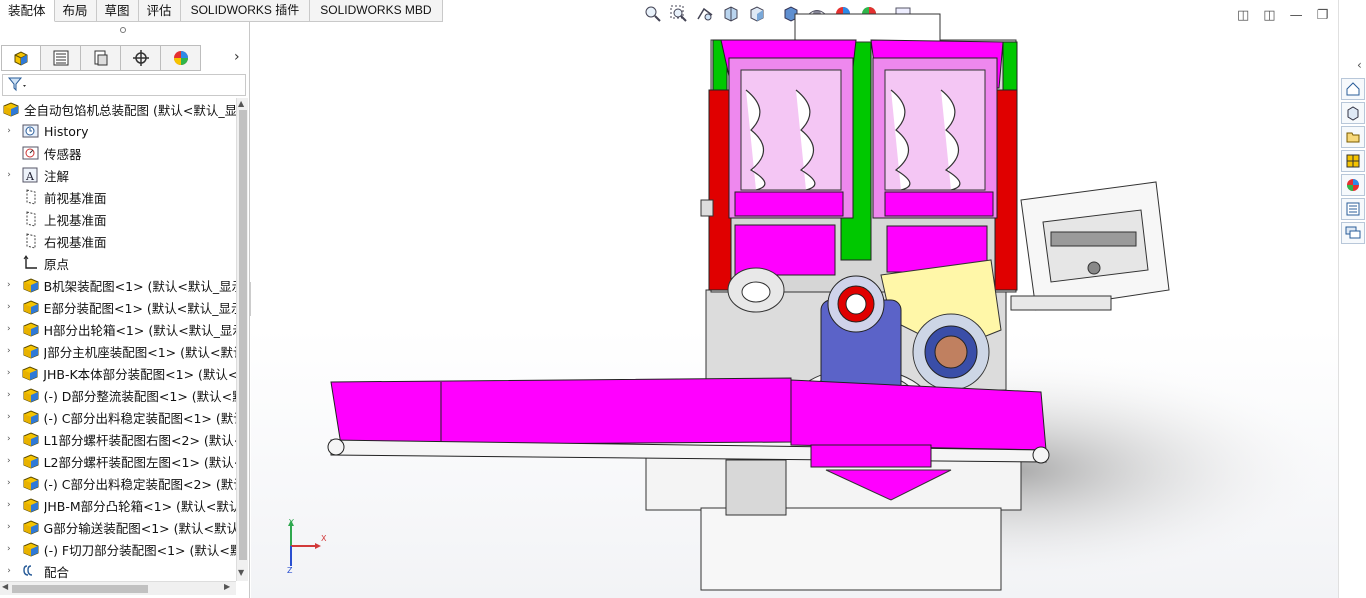 Image resolution: width=1366 pixels, height=598 pixels. I want to click on forum-icon, so click(1353, 233).